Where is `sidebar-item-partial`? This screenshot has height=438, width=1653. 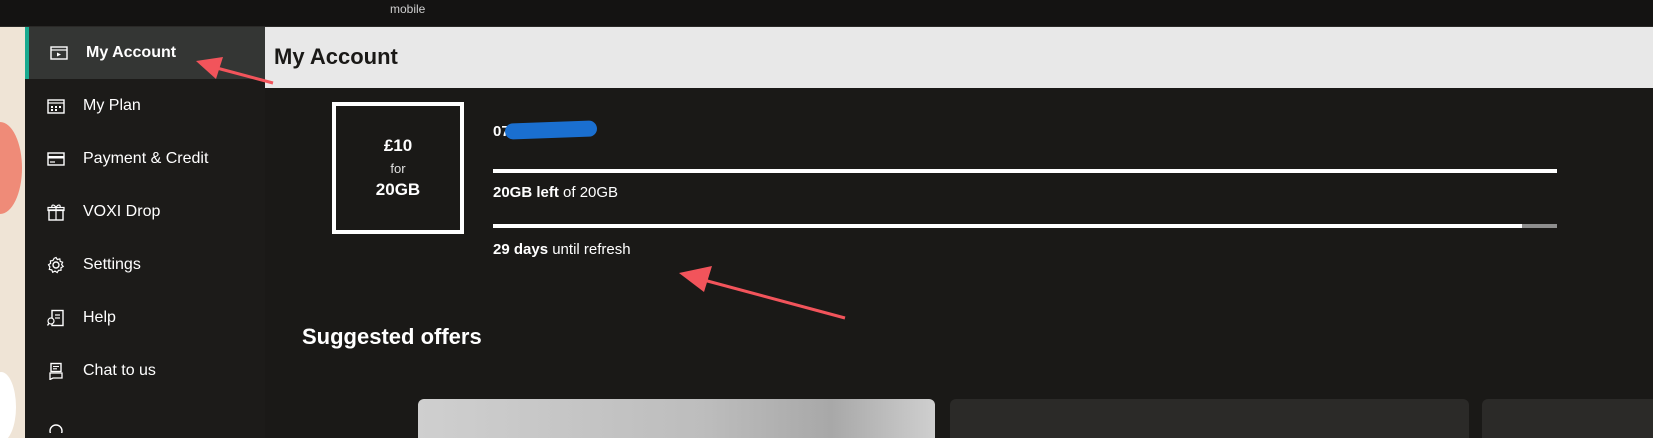
sidebar-item-partial is located at coordinates (145, 418).